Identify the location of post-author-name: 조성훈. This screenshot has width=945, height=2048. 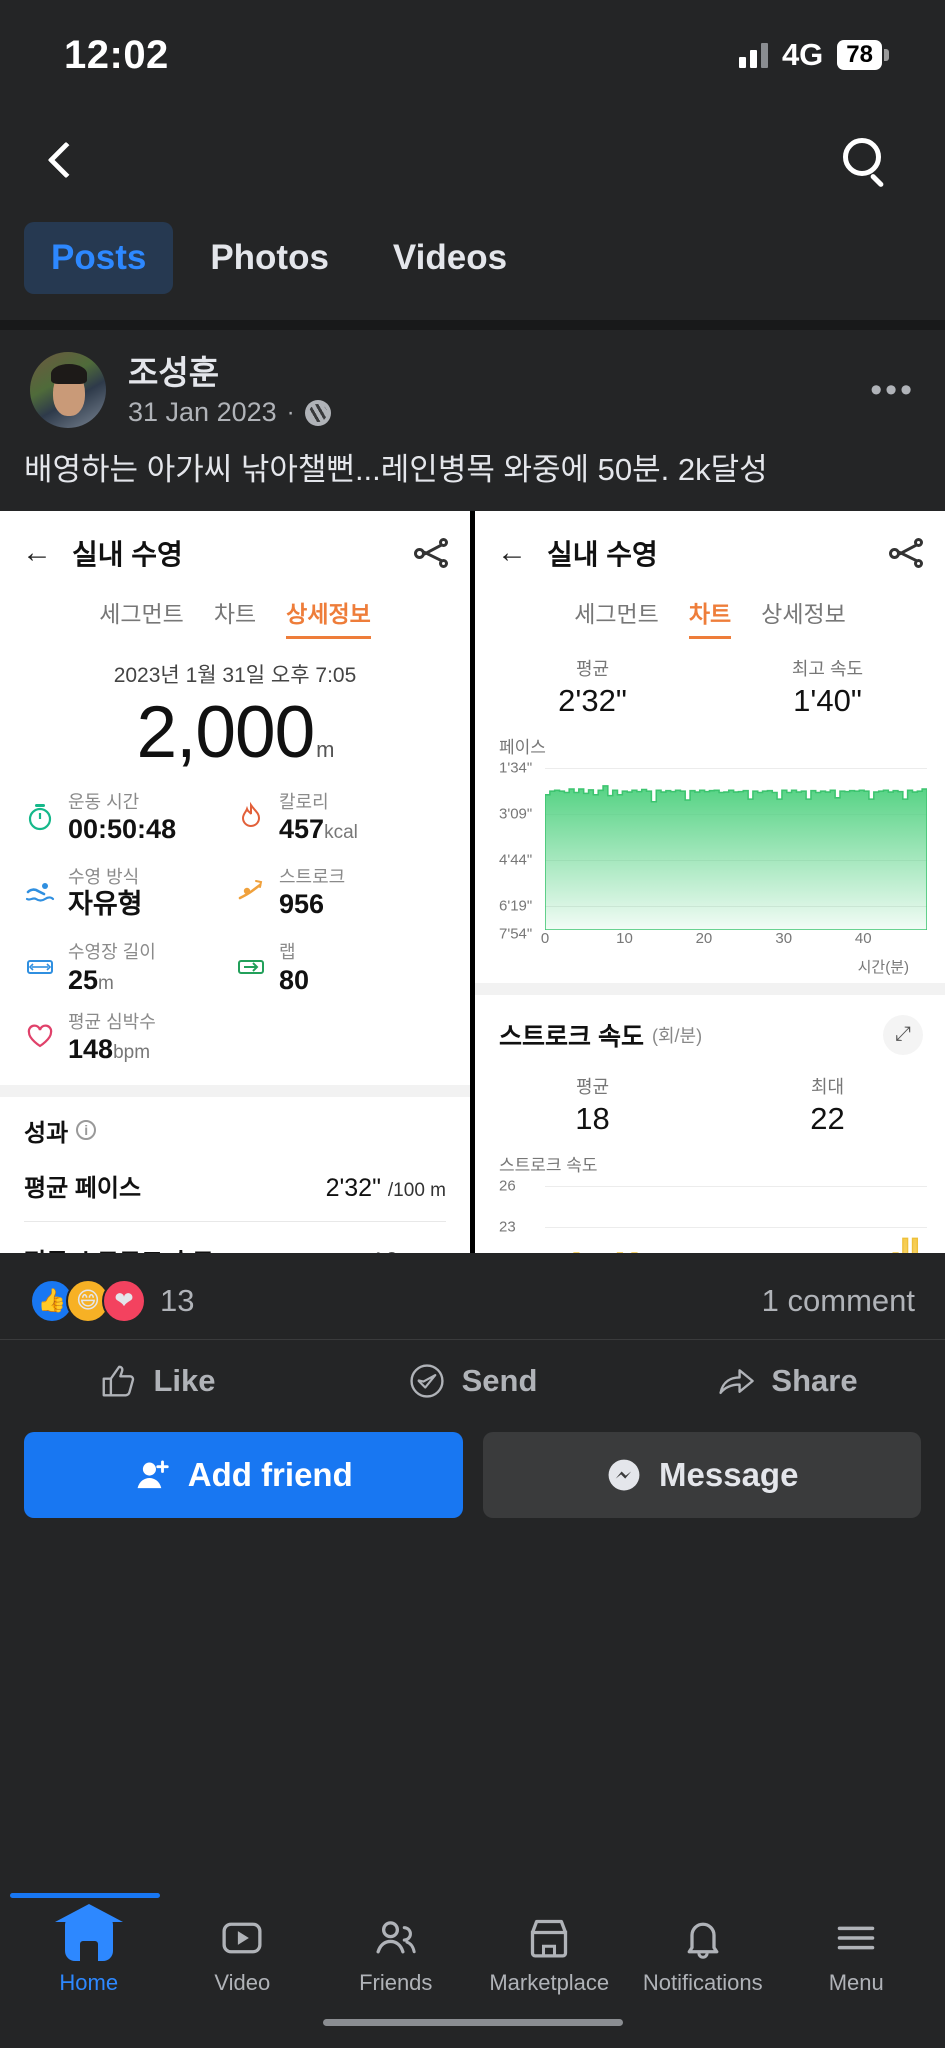
(229, 372).